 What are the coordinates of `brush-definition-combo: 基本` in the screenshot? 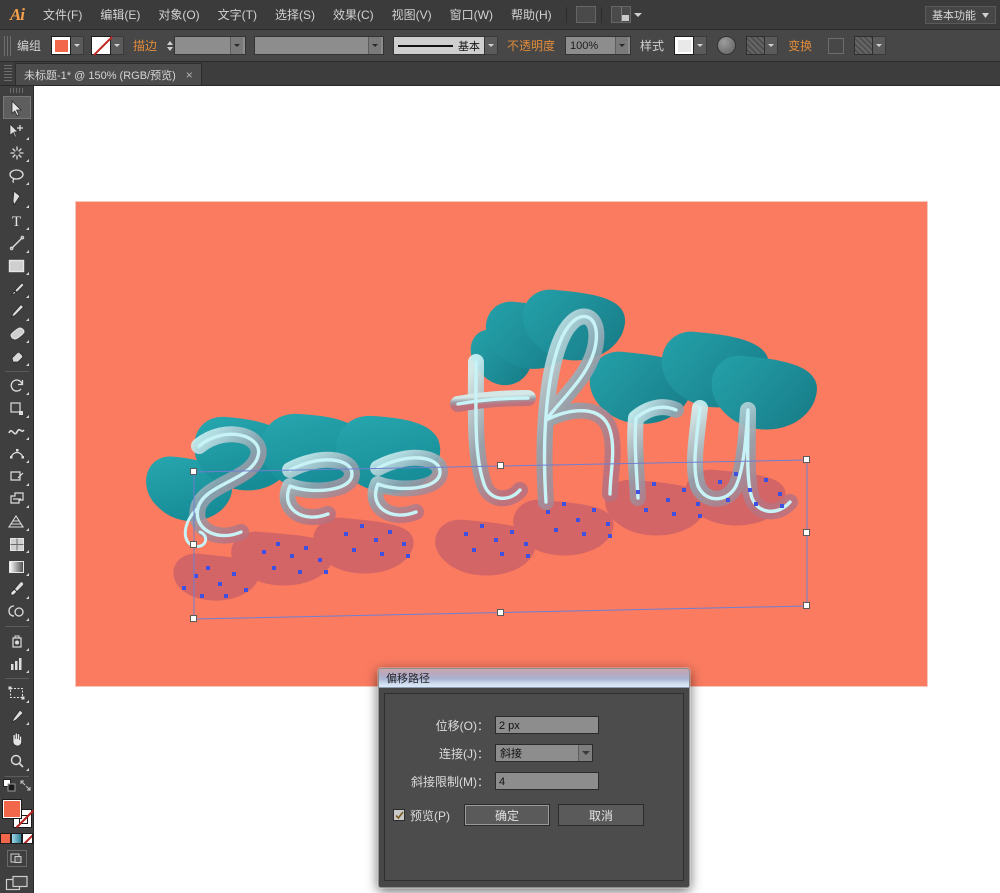 It's located at (439, 45).